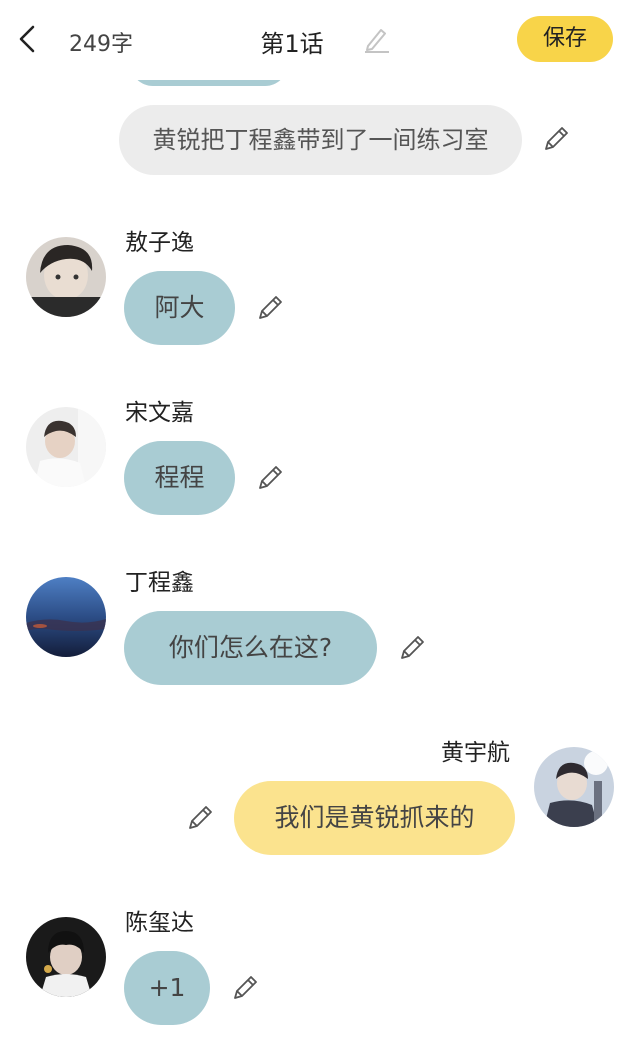  What do you see at coordinates (374, 818) in the screenshot?
I see `message-bubble: 我们是黄锐抓来的` at bounding box center [374, 818].